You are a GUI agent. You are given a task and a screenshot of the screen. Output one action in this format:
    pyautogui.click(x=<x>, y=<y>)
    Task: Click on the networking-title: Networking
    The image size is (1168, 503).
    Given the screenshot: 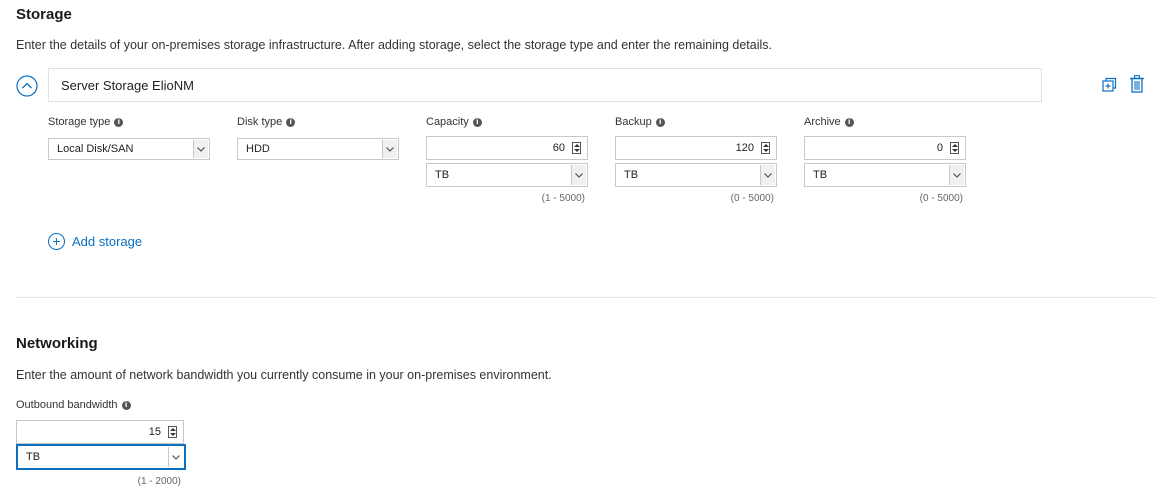 What is the action you would take?
    pyautogui.click(x=57, y=343)
    